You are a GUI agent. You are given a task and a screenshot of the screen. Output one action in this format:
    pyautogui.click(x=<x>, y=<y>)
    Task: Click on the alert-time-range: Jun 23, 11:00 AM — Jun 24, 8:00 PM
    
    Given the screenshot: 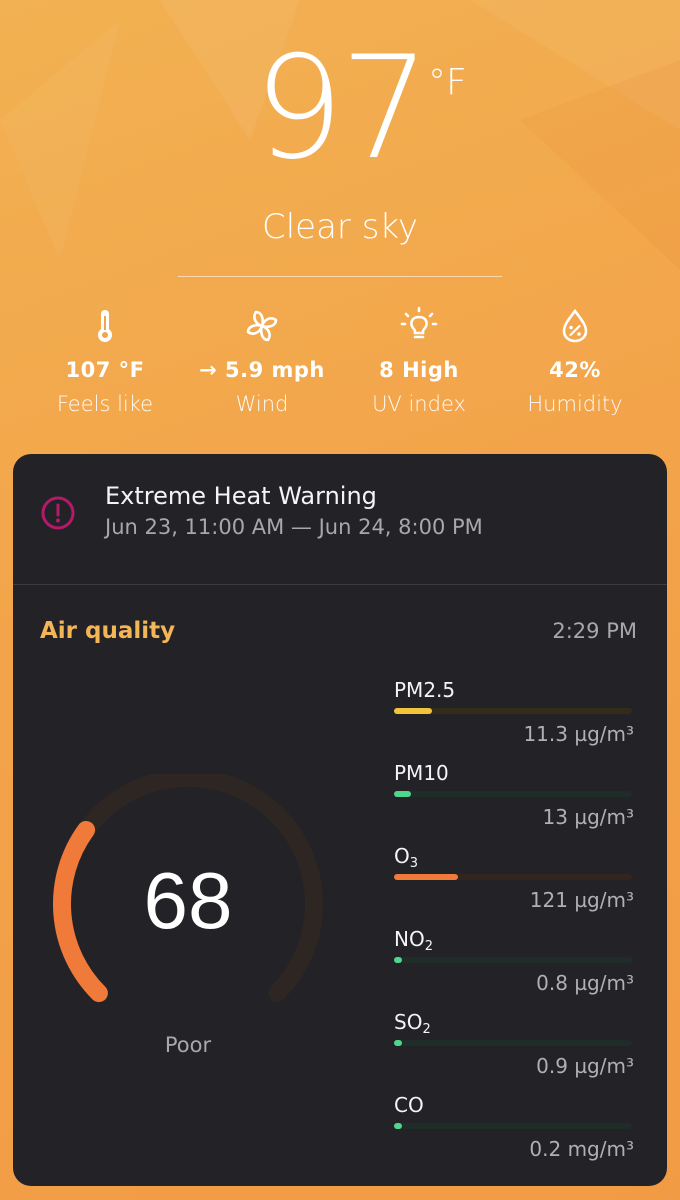 What is the action you would take?
    pyautogui.click(x=294, y=527)
    